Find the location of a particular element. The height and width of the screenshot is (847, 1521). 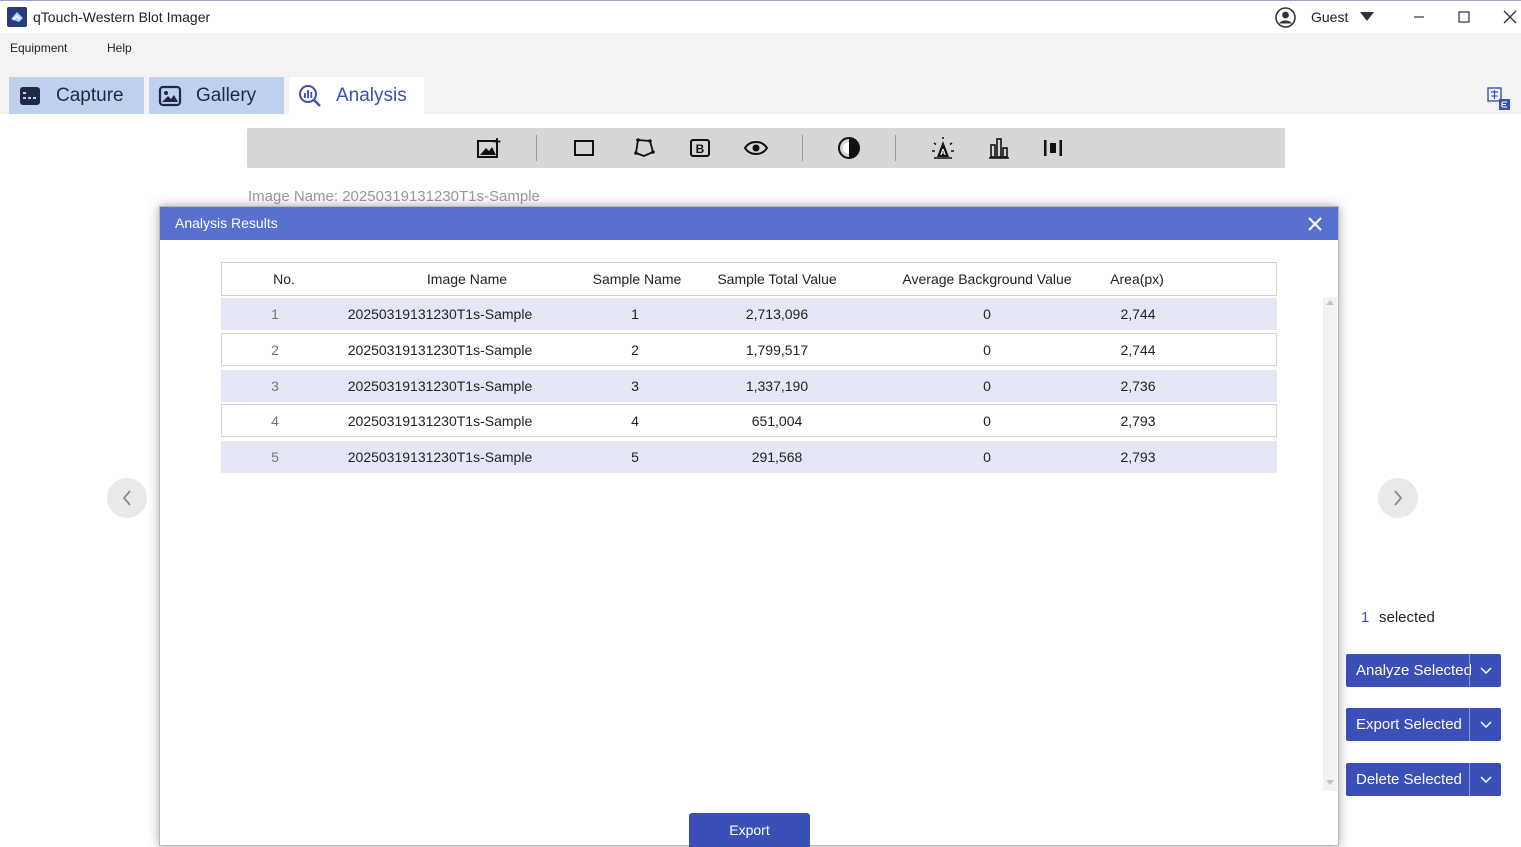

column-header-sample-name: Sample Name is located at coordinates (637, 279).